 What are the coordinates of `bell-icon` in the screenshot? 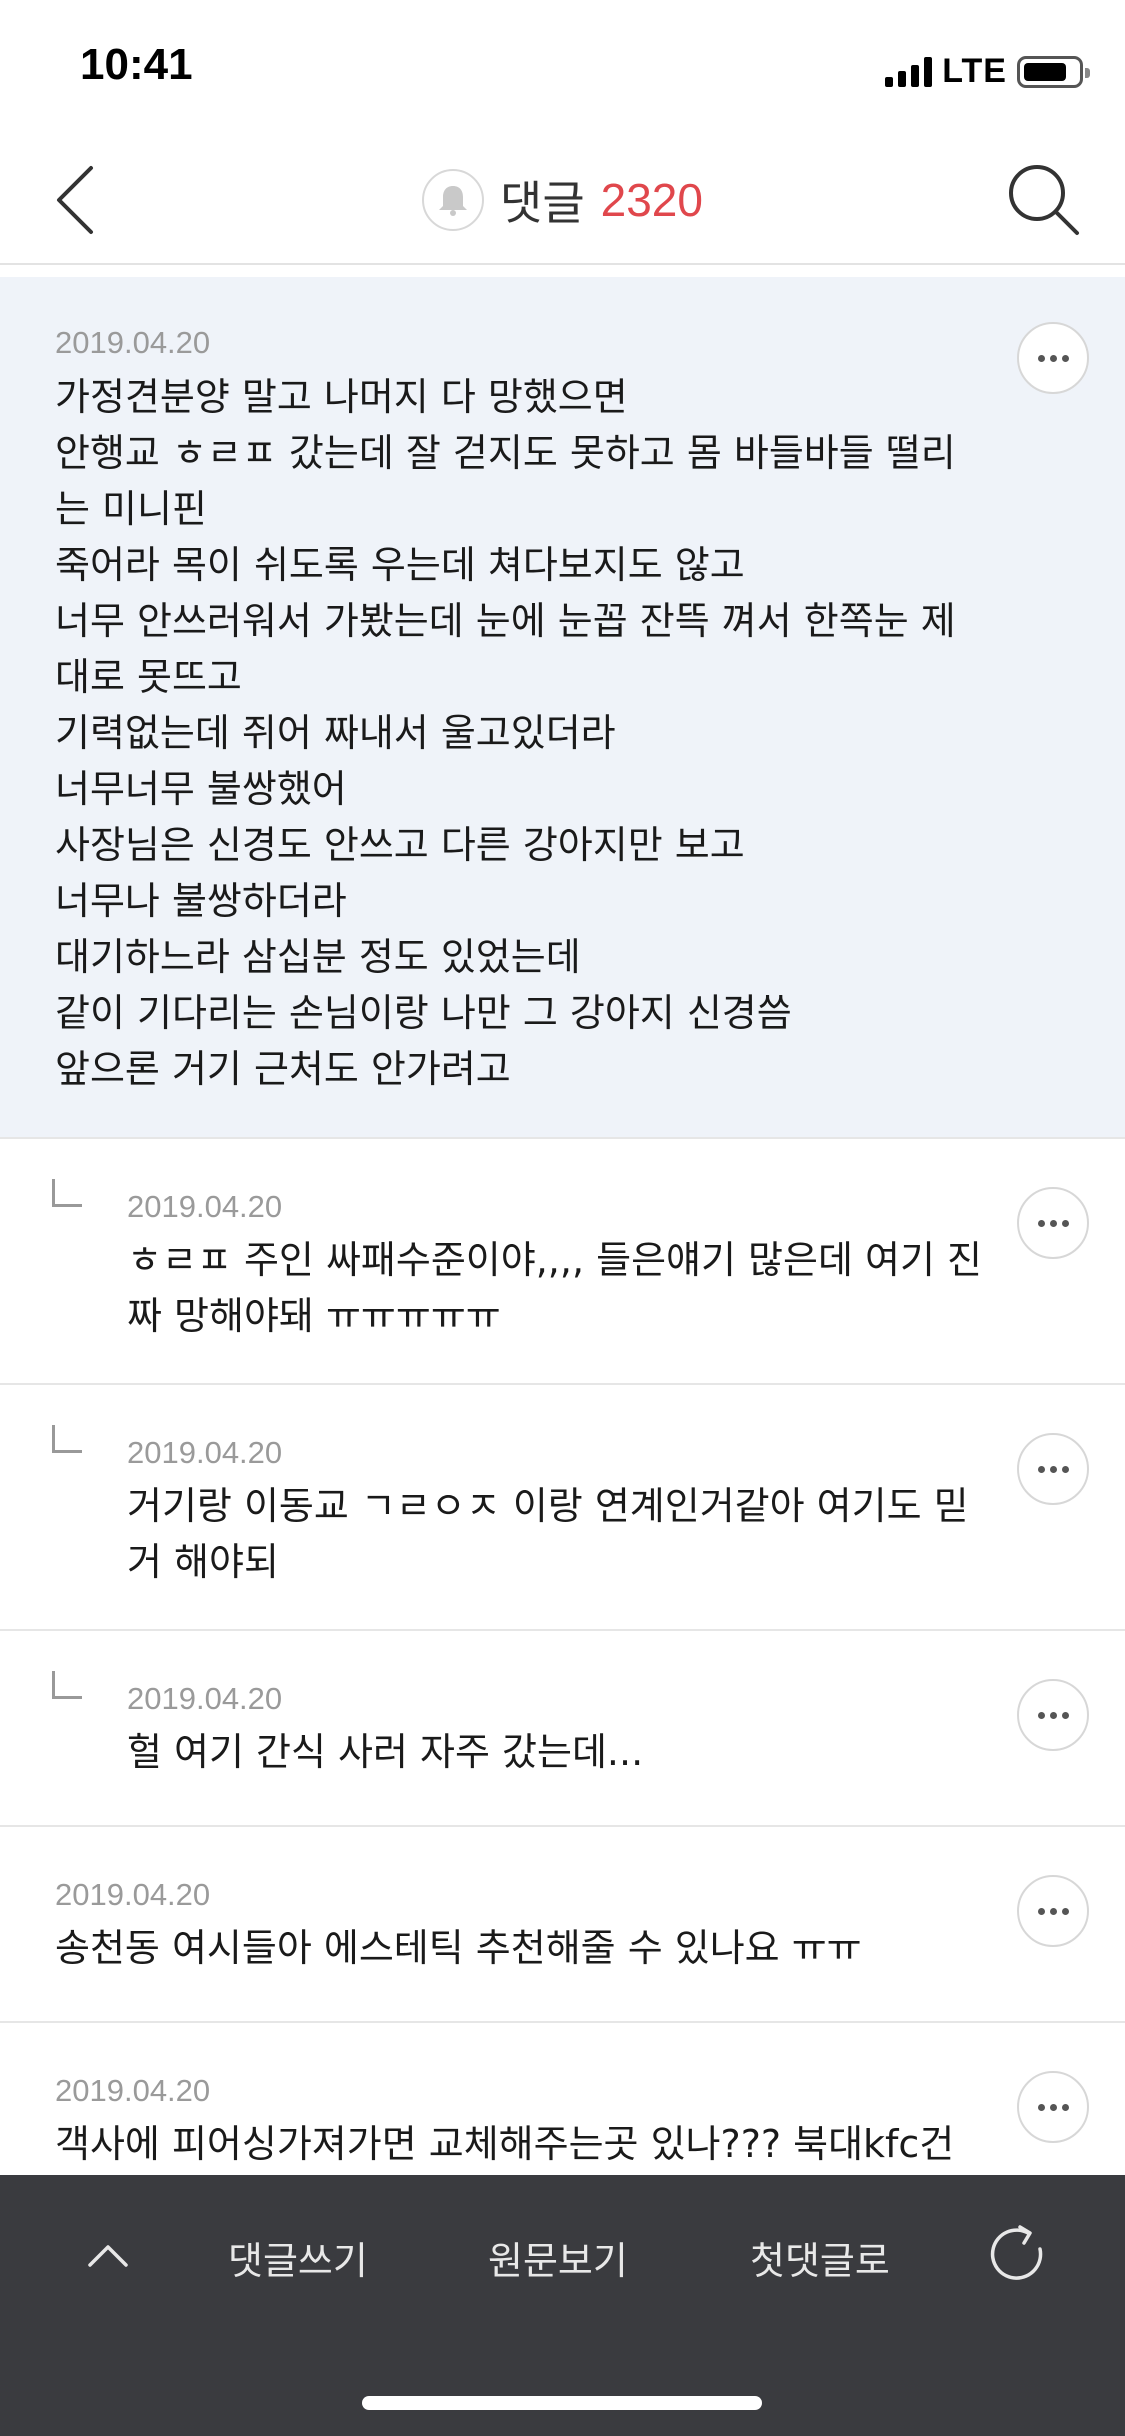 It's located at (453, 200).